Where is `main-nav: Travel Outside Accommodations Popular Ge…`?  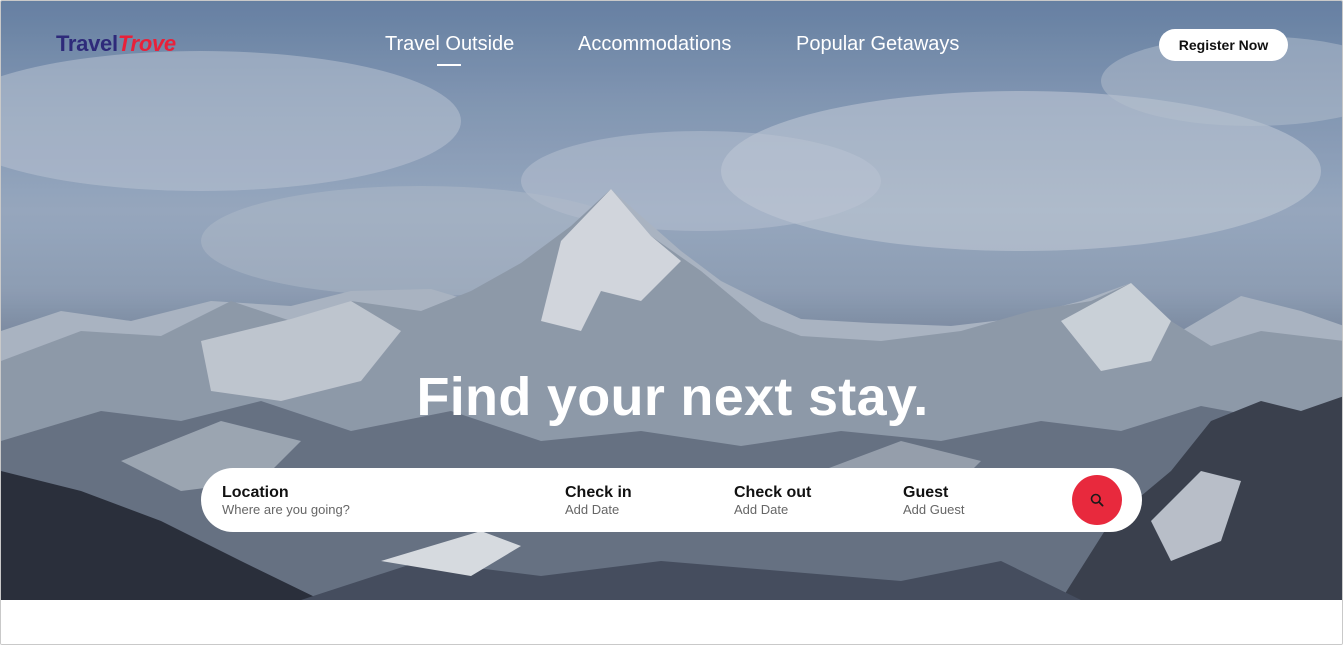
main-nav: Travel Outside Accommodations Popular Ge… is located at coordinates (671, 53).